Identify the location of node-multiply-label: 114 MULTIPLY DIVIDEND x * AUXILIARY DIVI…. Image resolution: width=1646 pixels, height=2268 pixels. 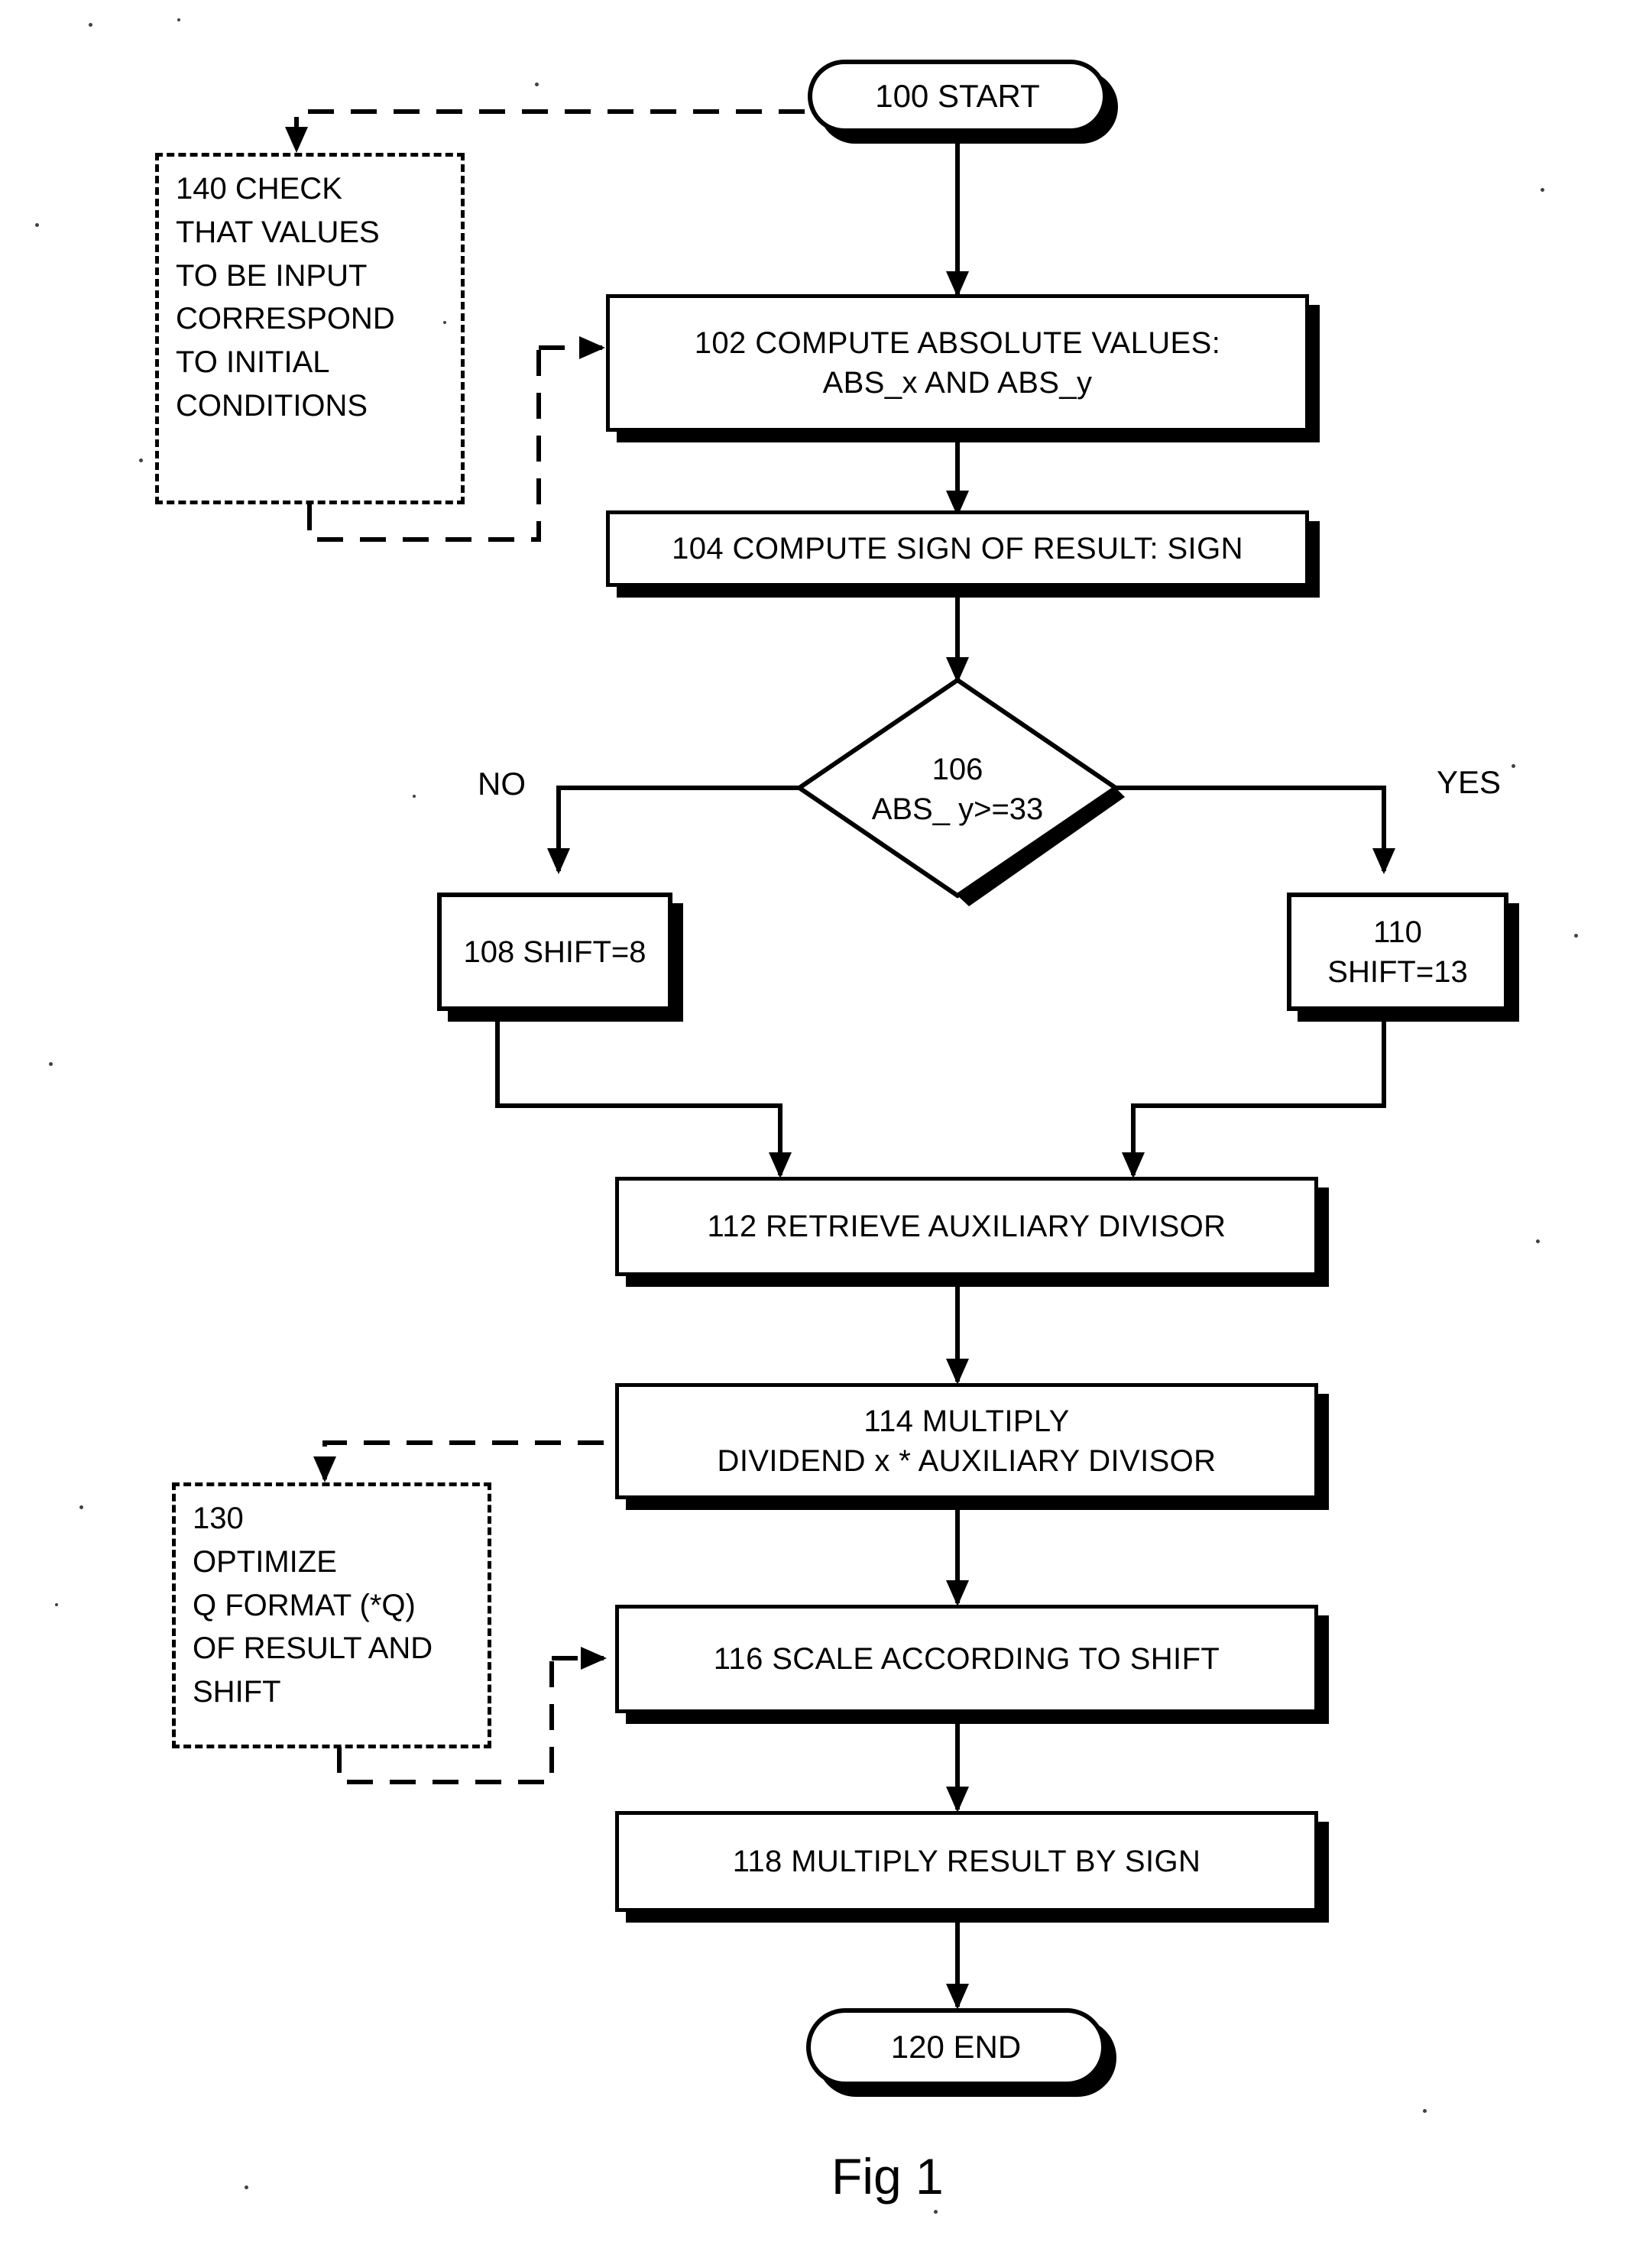
(967, 1441).